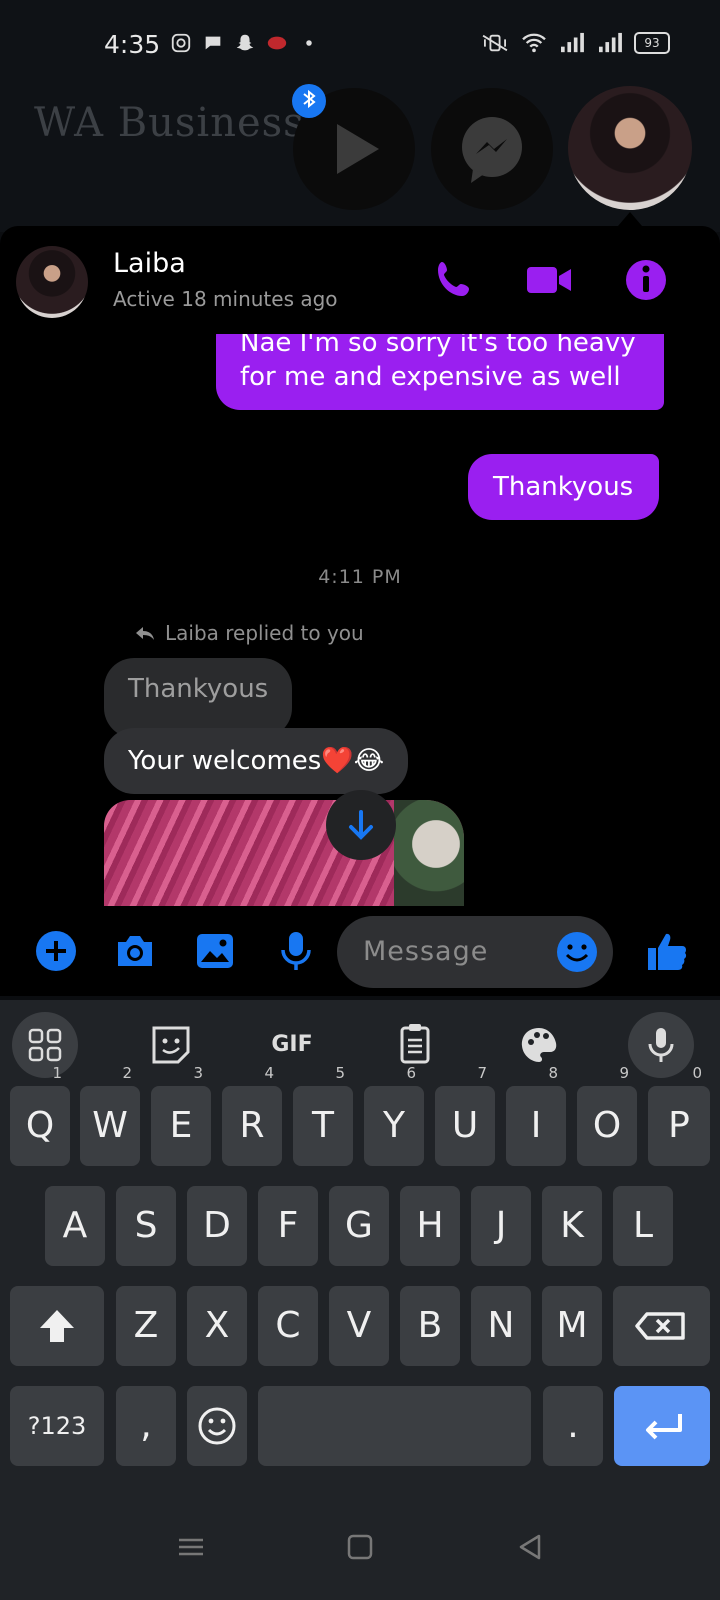 This screenshot has width=720, height=1600. I want to click on key-k: K, so click(572, 1226).